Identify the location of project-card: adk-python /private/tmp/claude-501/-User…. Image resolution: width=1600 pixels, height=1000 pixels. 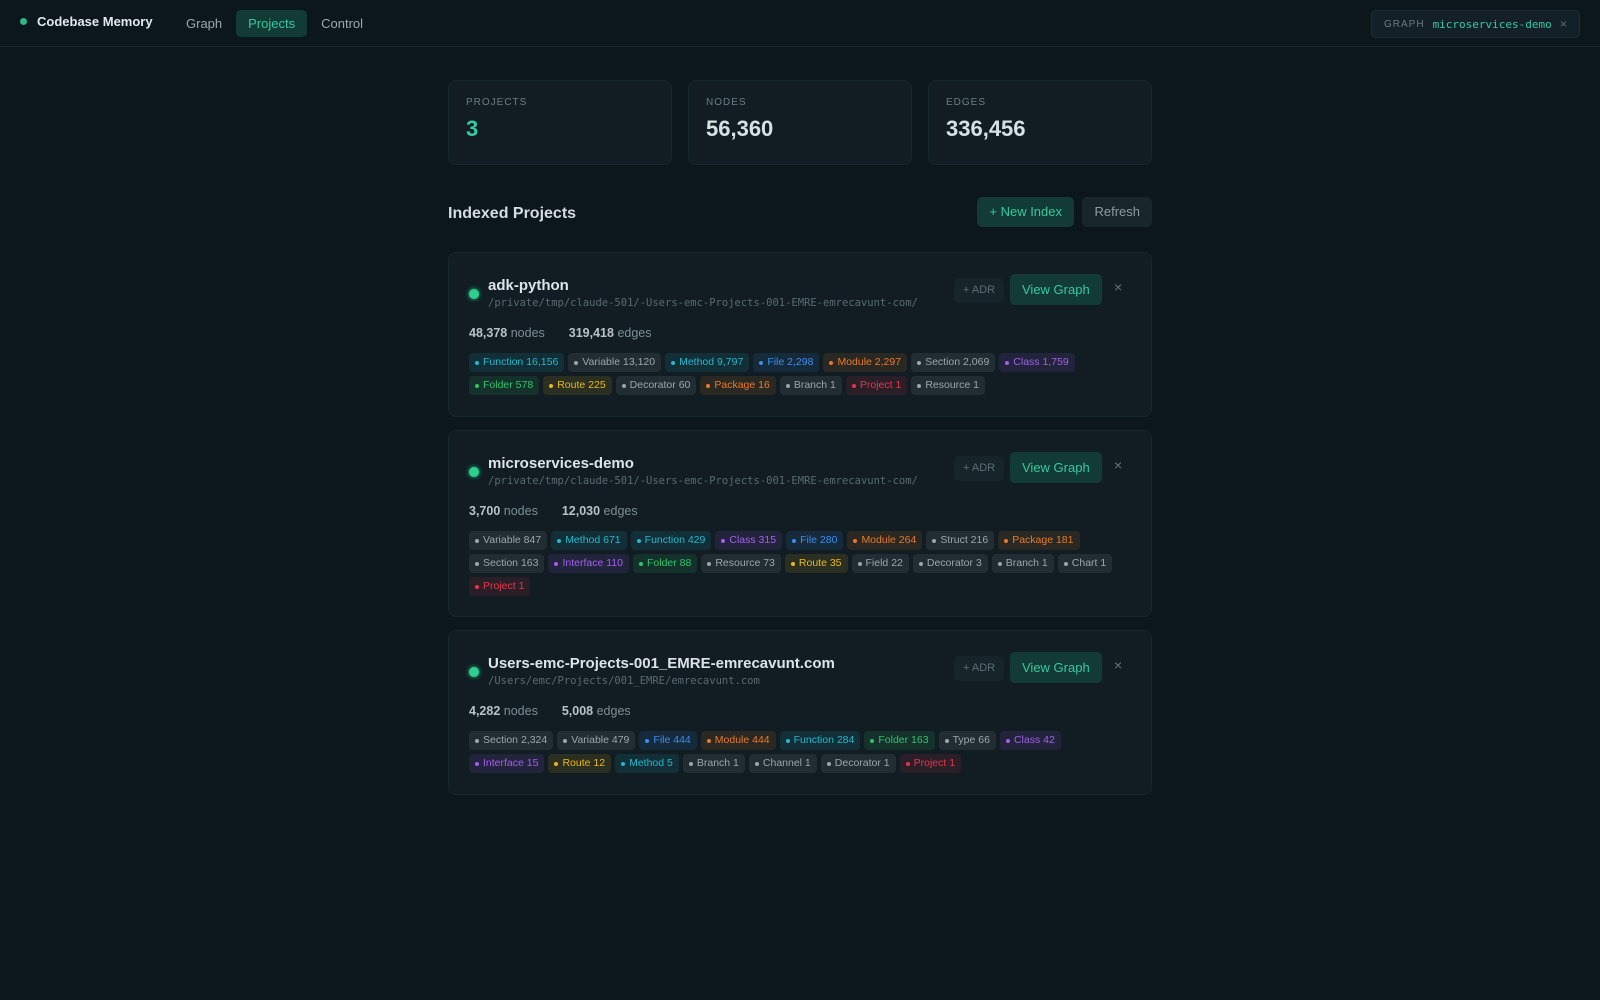
(800, 334).